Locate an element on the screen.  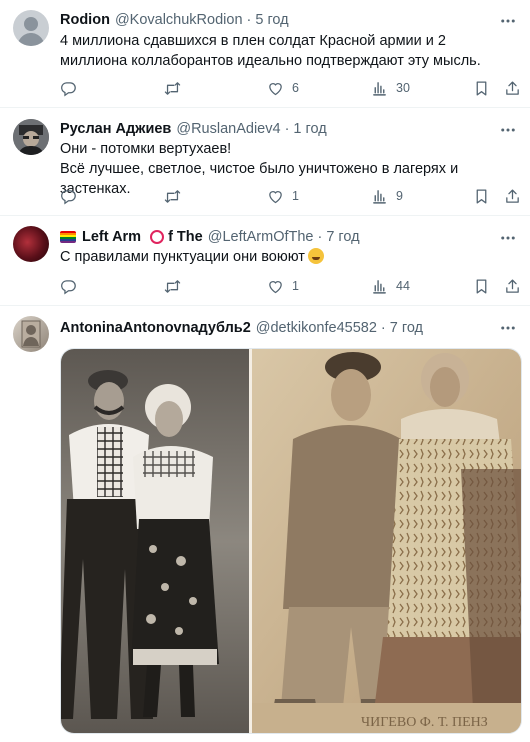
photo-caption: ЧИГЕВО Ф. Т. ПЕНЗ is located at coordinates (424, 722).